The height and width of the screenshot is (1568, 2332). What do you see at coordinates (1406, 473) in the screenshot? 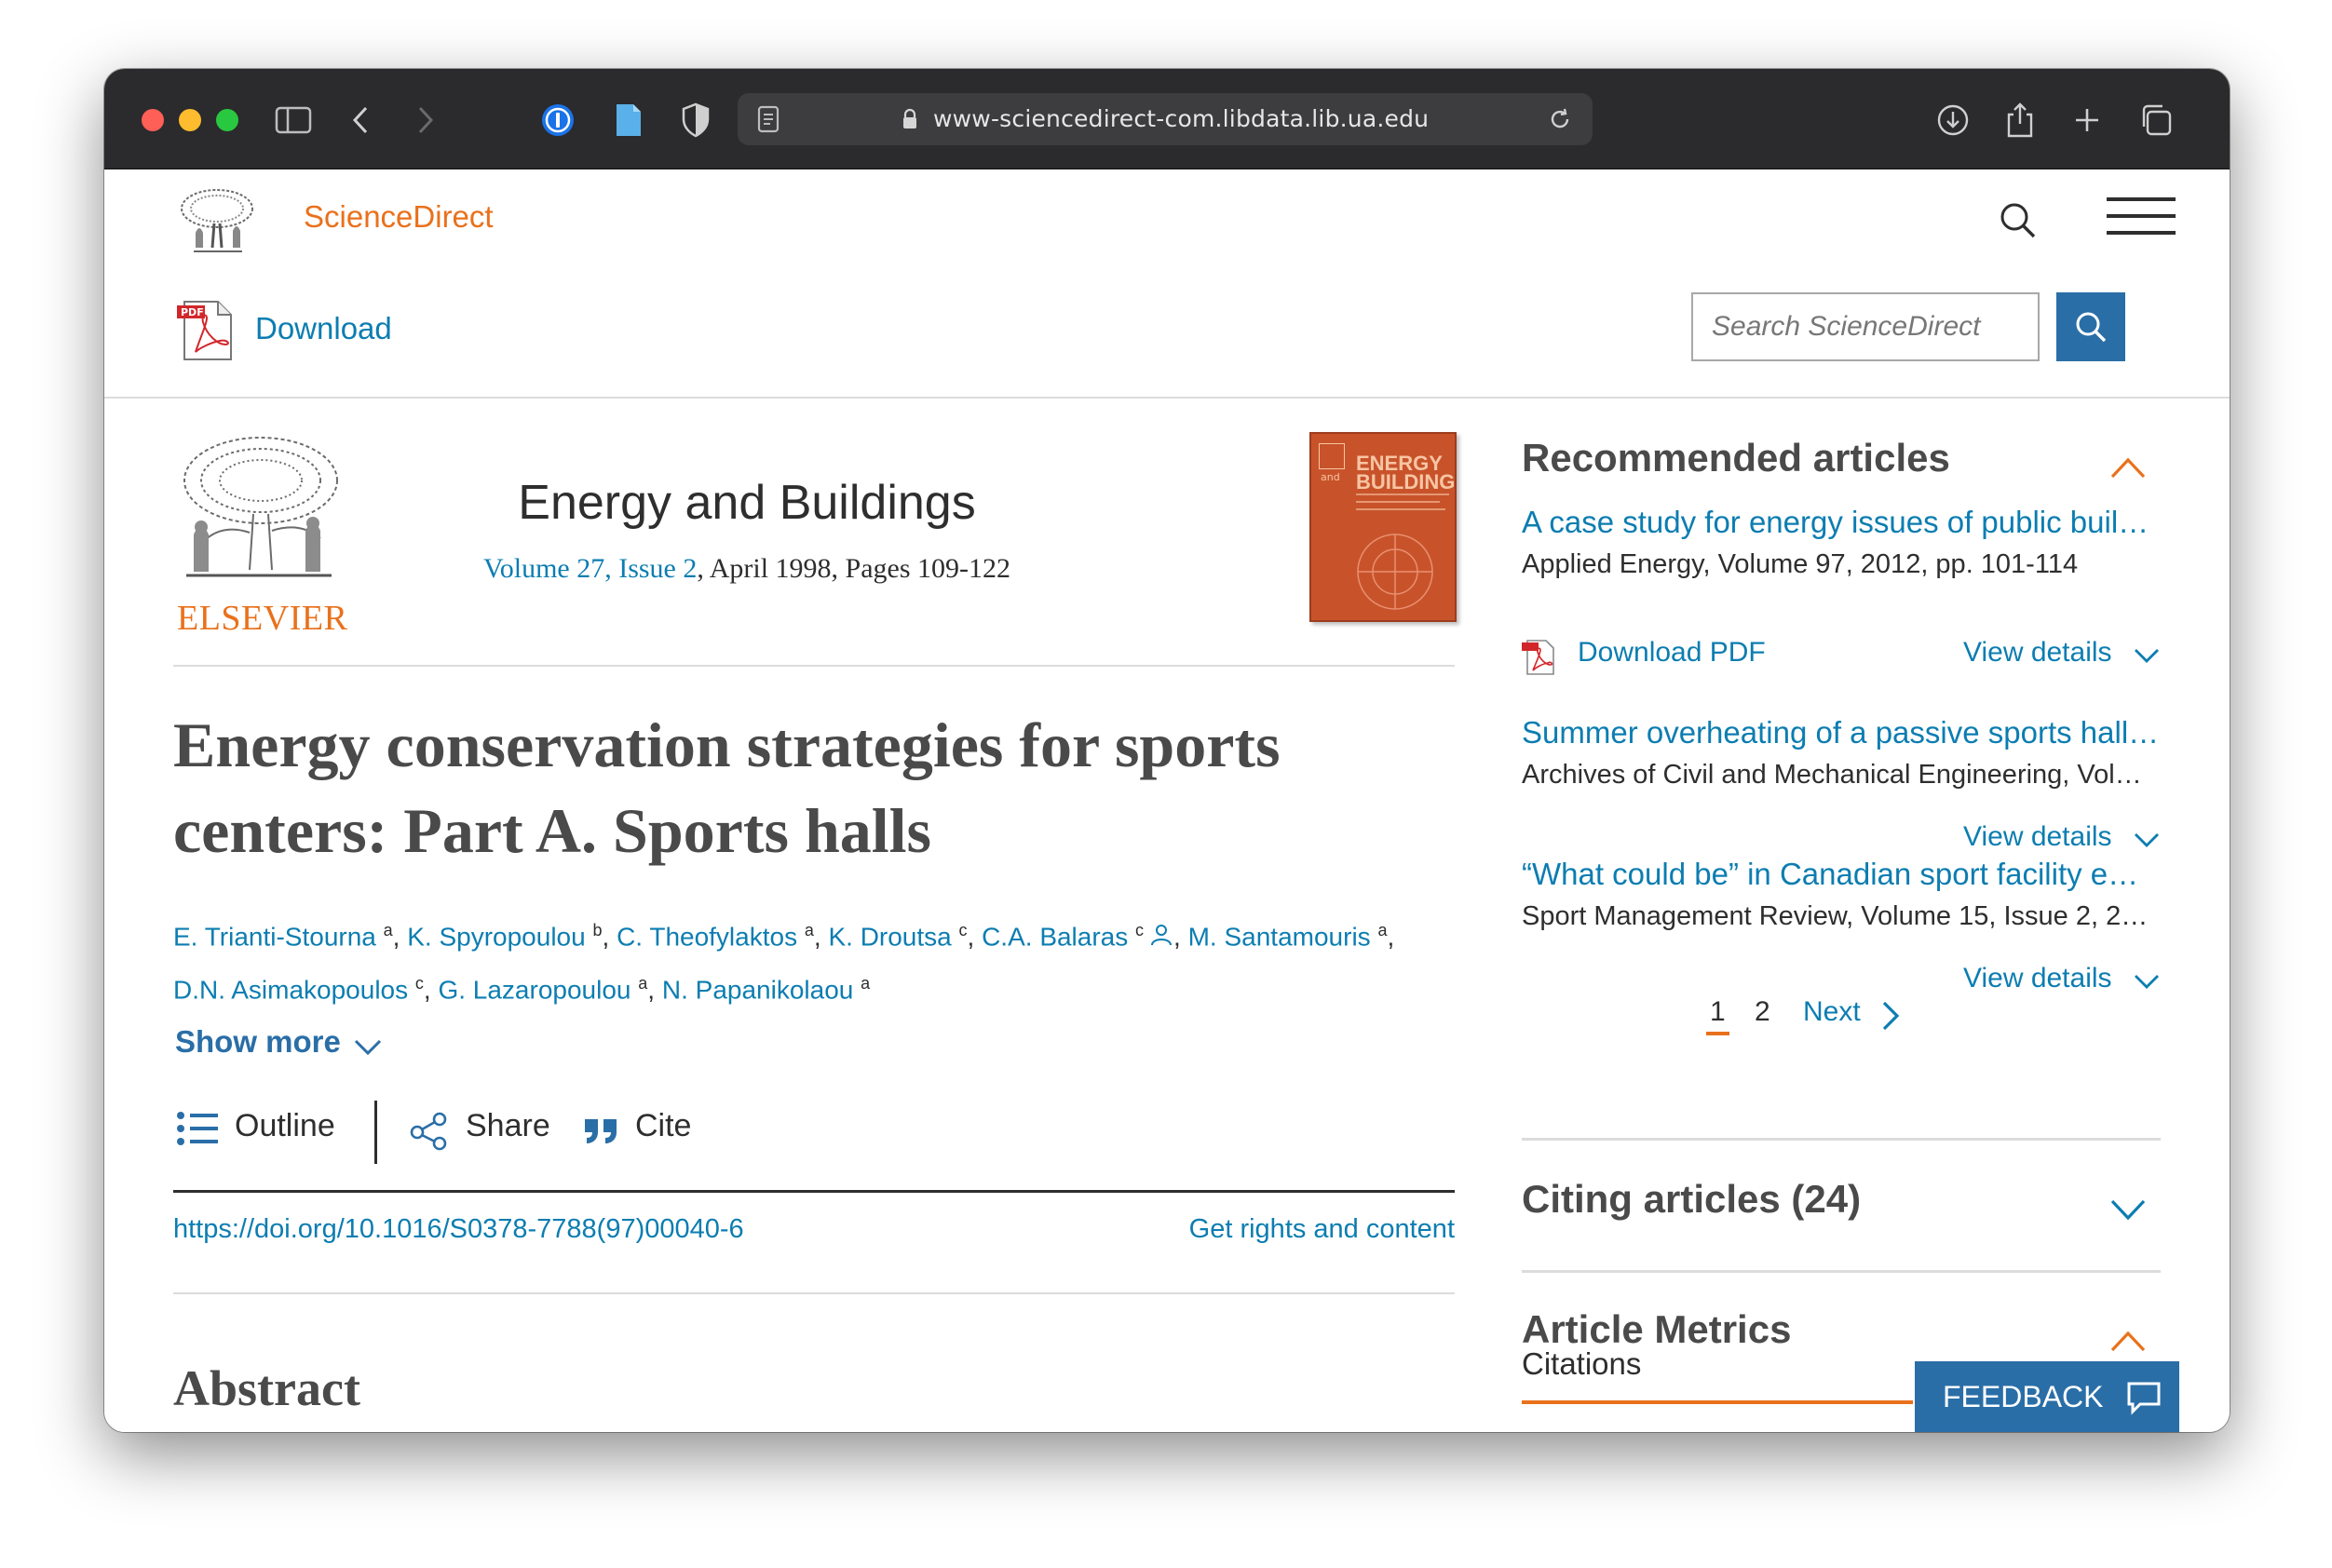
I see `cover-title: ENERGYBUILDINGS` at bounding box center [1406, 473].